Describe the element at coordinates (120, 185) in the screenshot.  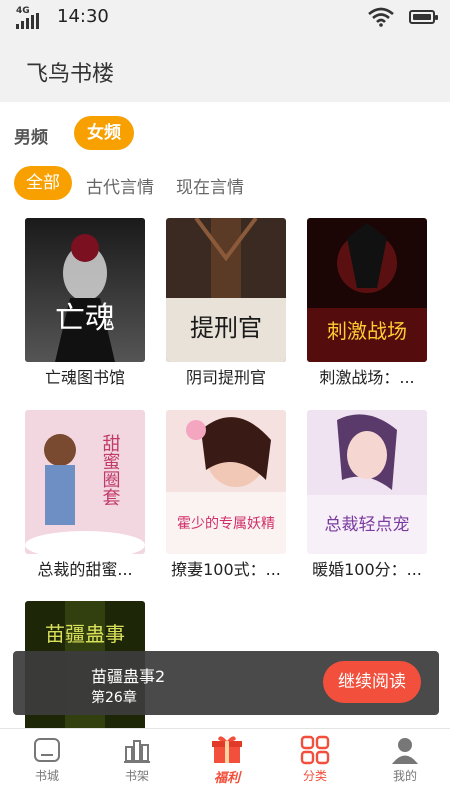
I see `category-ancient-romance: 古代言情` at that location.